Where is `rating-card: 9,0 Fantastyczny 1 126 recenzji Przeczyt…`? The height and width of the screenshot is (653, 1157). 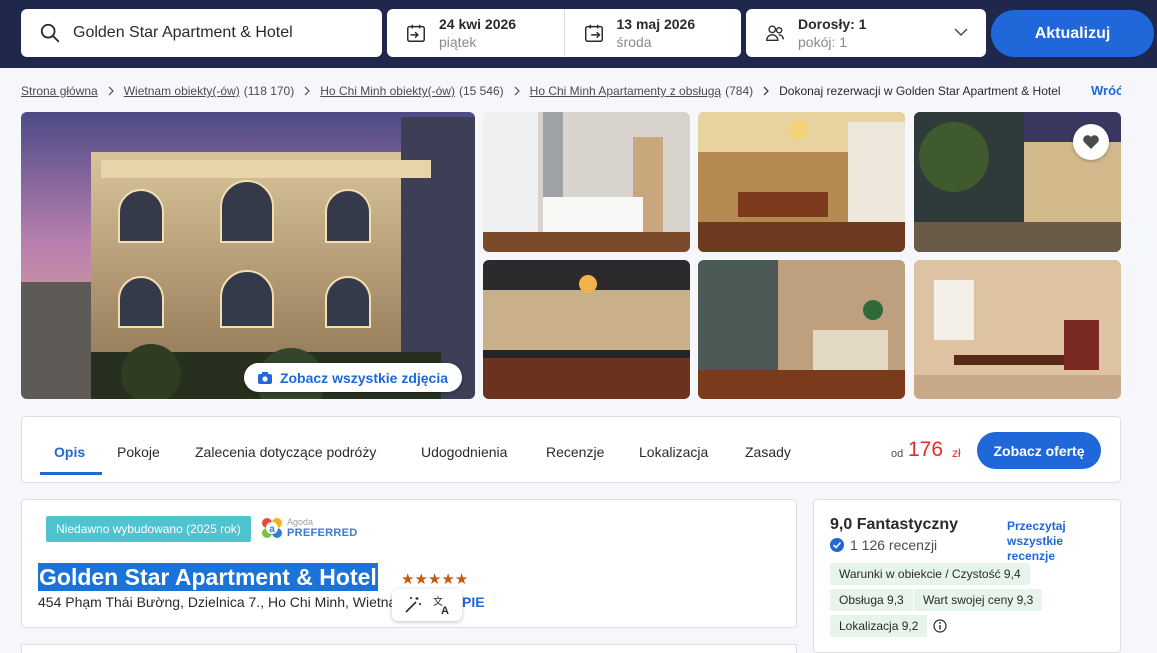 rating-card: 9,0 Fantastyczny 1 126 recenzji Przeczyt… is located at coordinates (967, 576).